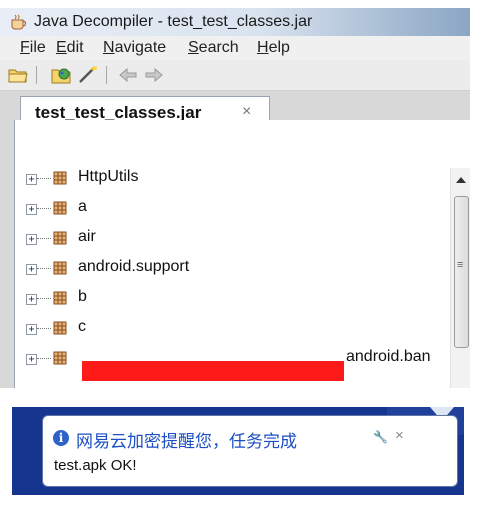 This screenshot has width=485, height=526. Describe the element at coordinates (128, 75) in the screenshot. I see `back-arrow-icon` at that location.